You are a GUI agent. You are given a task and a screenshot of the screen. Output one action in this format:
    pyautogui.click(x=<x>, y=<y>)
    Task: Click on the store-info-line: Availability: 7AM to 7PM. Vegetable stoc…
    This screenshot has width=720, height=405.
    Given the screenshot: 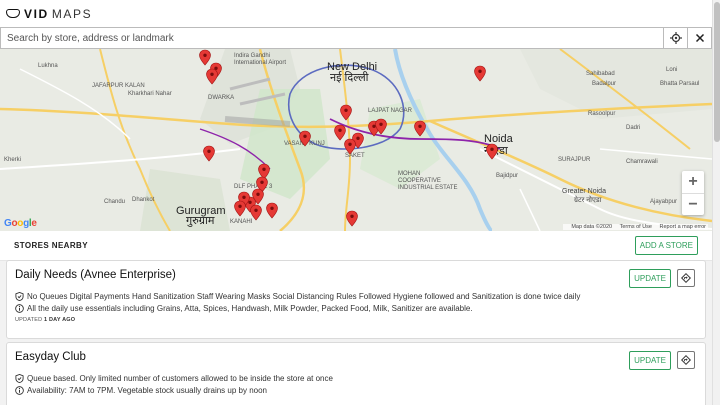 What is the action you would take?
    pyautogui.click(x=356, y=390)
    